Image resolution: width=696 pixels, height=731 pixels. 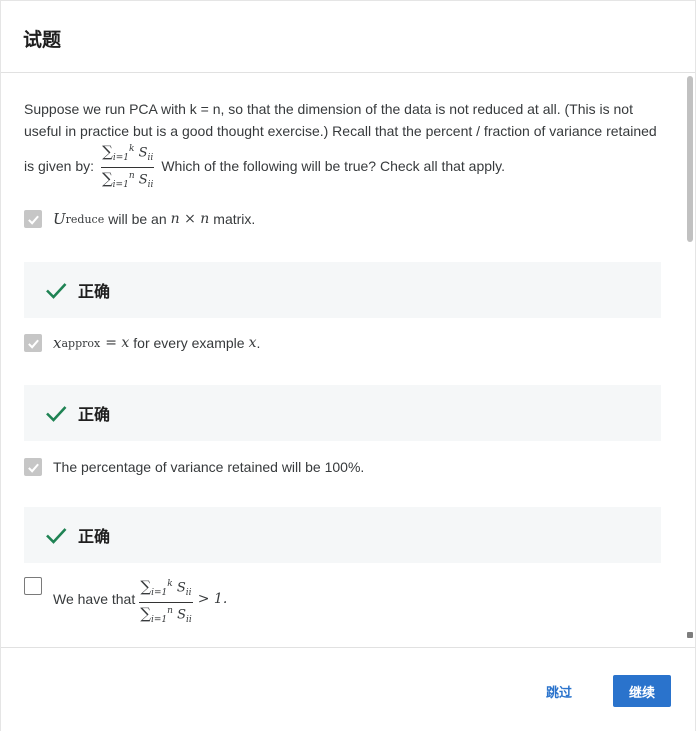 I want to click on option-math-sub: reduce, so click(x=85, y=219).